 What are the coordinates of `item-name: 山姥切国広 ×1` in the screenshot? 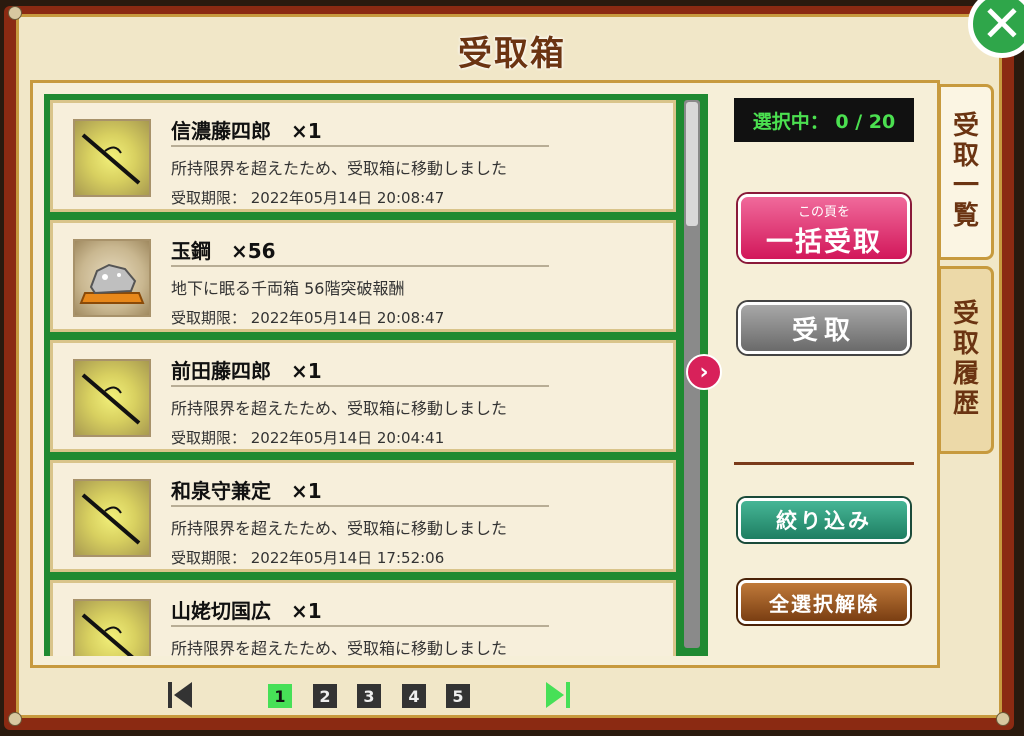 It's located at (246, 611).